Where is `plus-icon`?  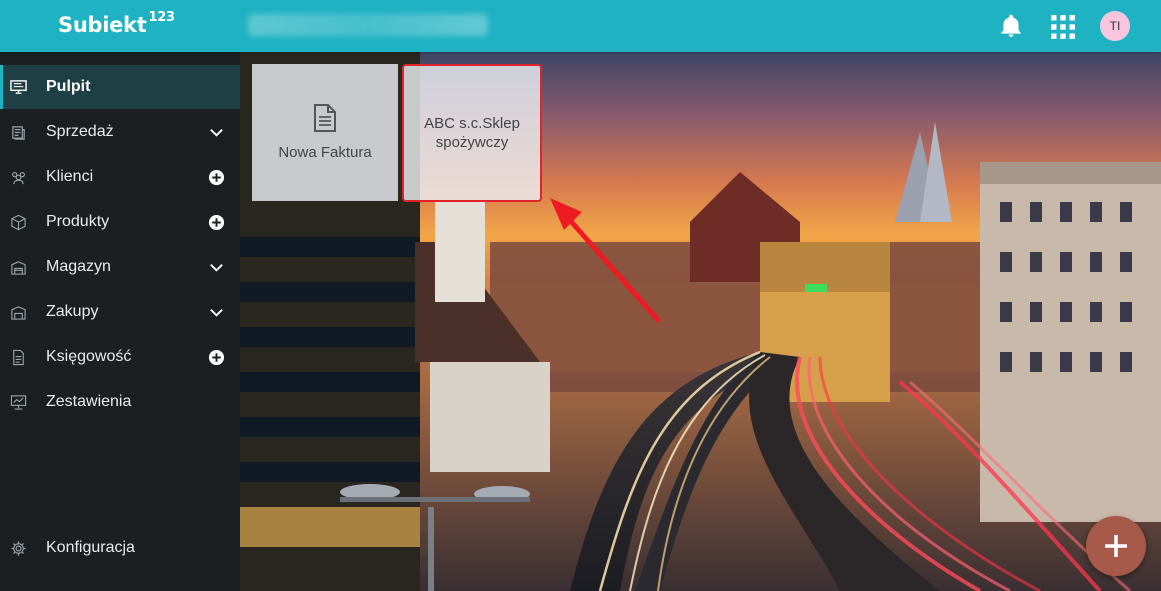 plus-icon is located at coordinates (1116, 546).